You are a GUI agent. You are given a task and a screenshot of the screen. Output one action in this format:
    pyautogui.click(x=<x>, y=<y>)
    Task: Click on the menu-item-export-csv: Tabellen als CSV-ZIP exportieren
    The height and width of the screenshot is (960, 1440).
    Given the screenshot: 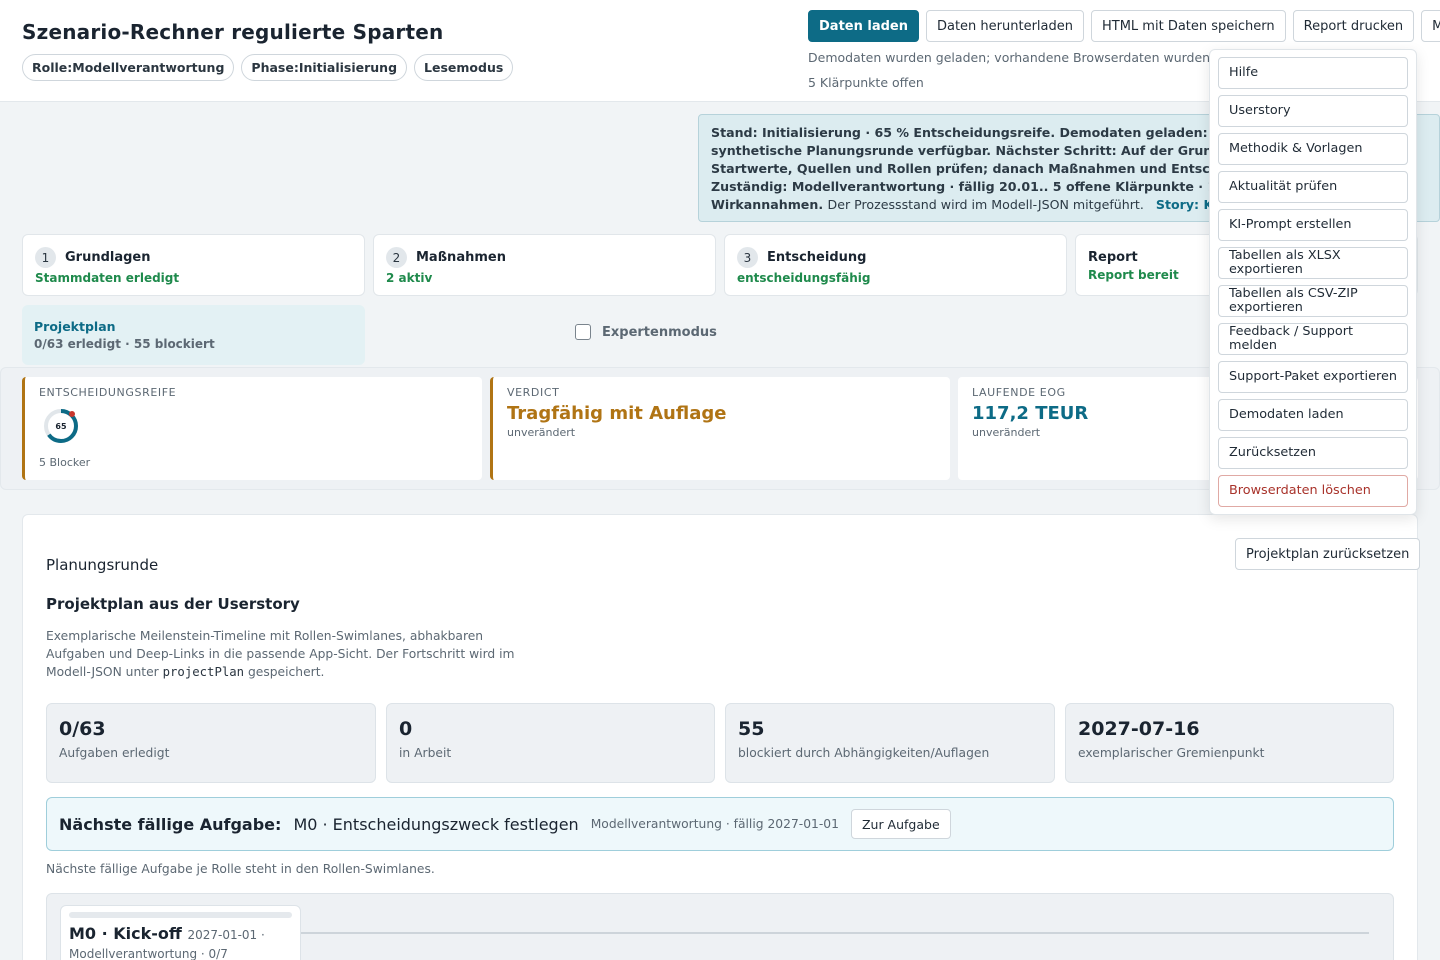 What is the action you would take?
    pyautogui.click(x=1313, y=301)
    